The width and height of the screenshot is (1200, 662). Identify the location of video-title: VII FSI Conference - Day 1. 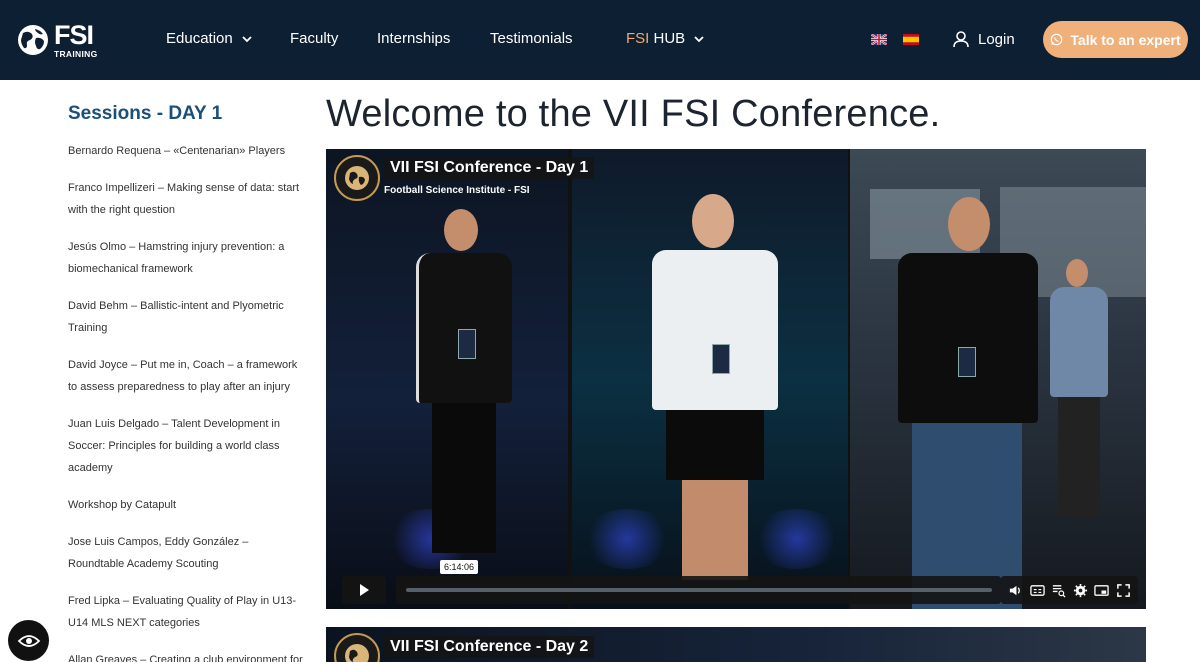
(489, 168).